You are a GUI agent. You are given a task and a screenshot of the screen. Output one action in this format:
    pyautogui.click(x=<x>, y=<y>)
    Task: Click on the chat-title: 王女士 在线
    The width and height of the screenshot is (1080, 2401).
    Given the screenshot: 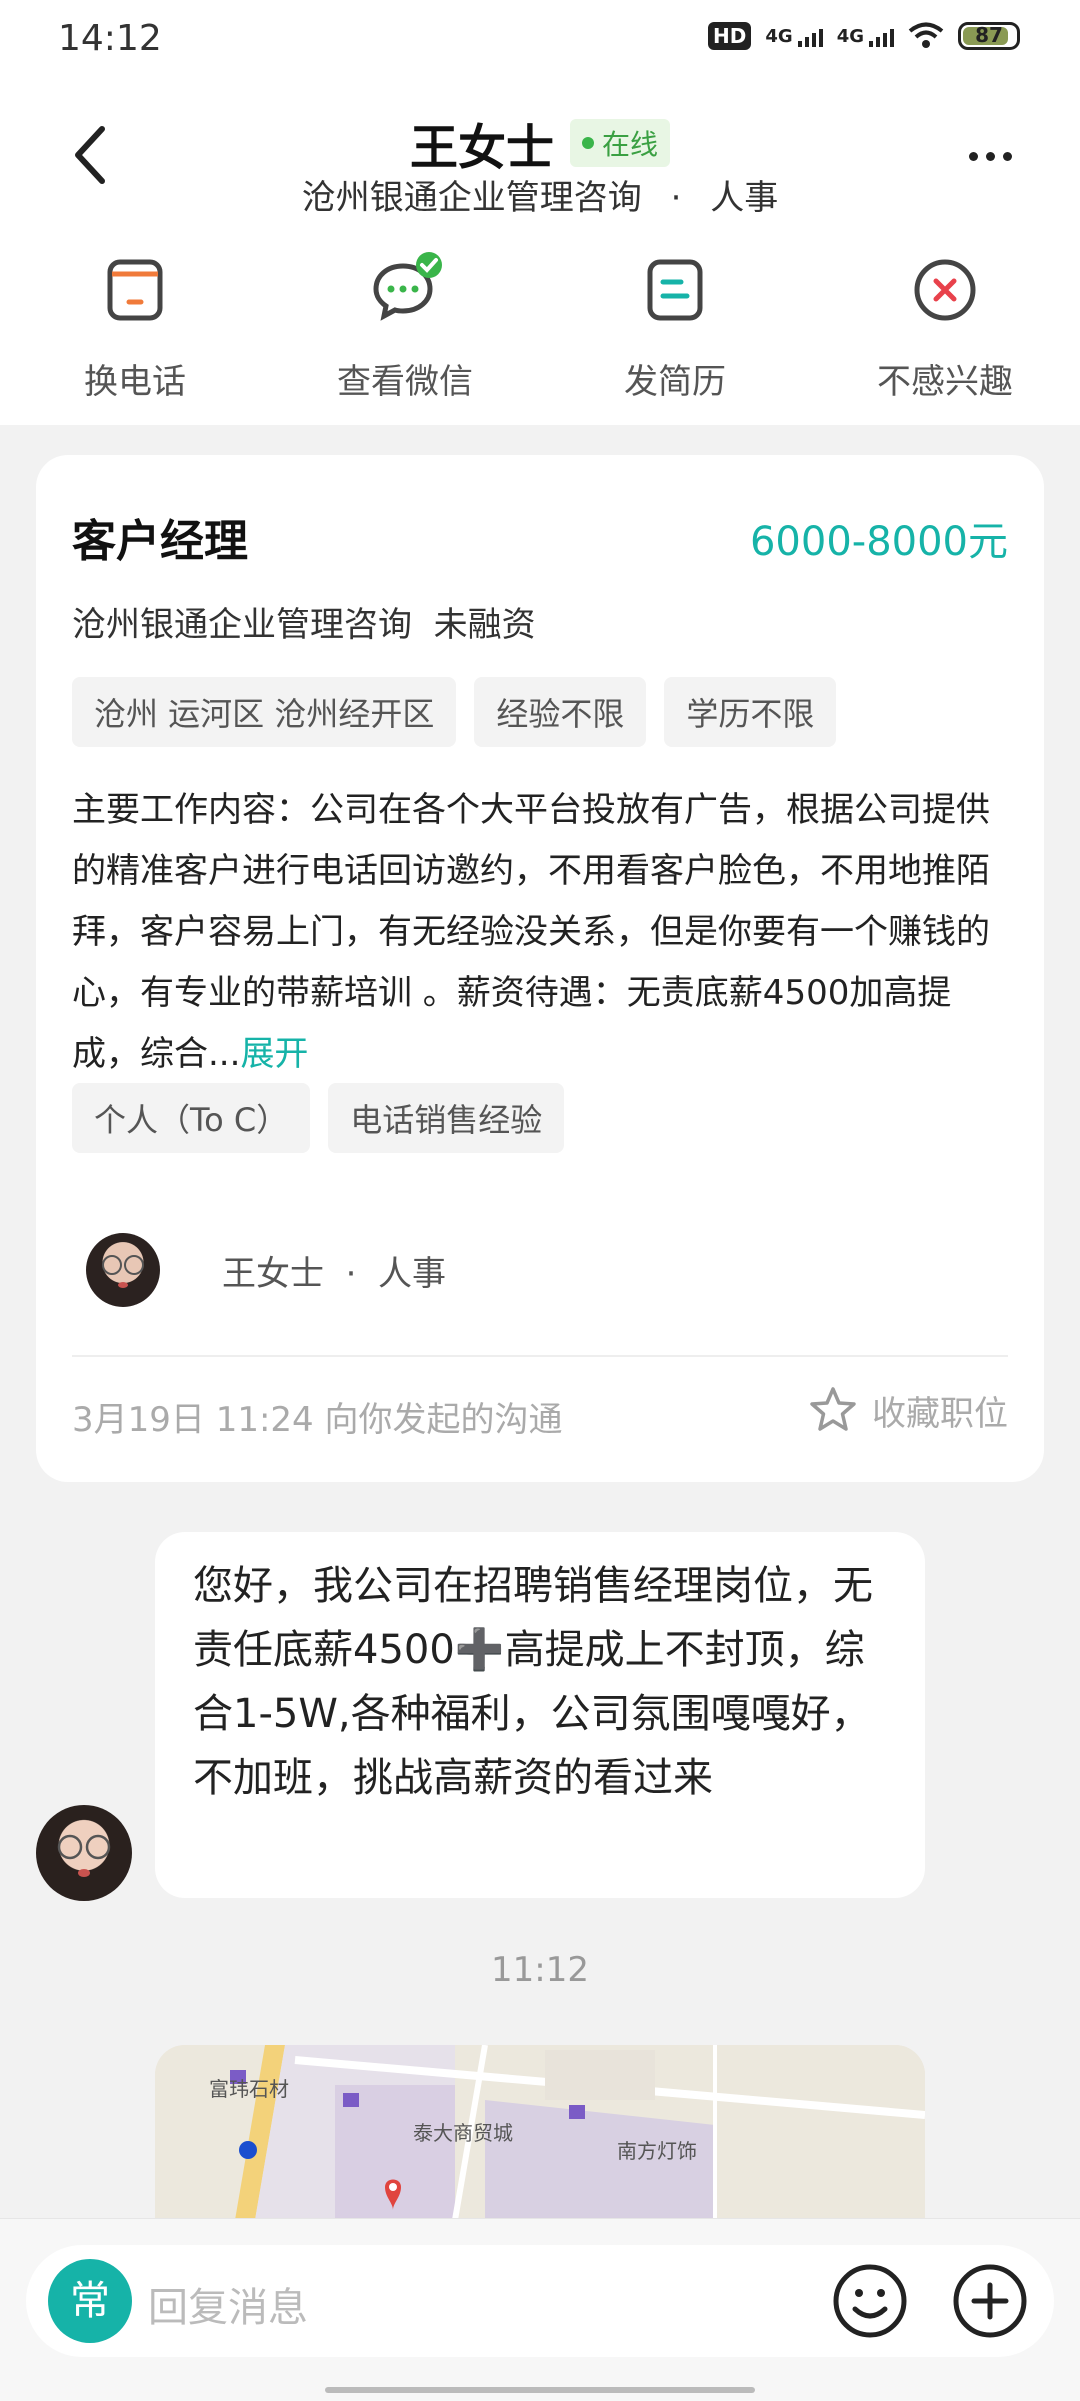 What is the action you would take?
    pyautogui.click(x=540, y=143)
    